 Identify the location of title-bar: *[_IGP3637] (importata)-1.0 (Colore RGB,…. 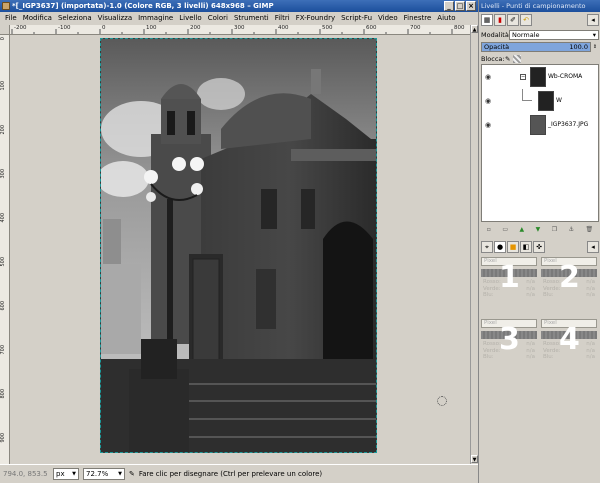
(239, 6).